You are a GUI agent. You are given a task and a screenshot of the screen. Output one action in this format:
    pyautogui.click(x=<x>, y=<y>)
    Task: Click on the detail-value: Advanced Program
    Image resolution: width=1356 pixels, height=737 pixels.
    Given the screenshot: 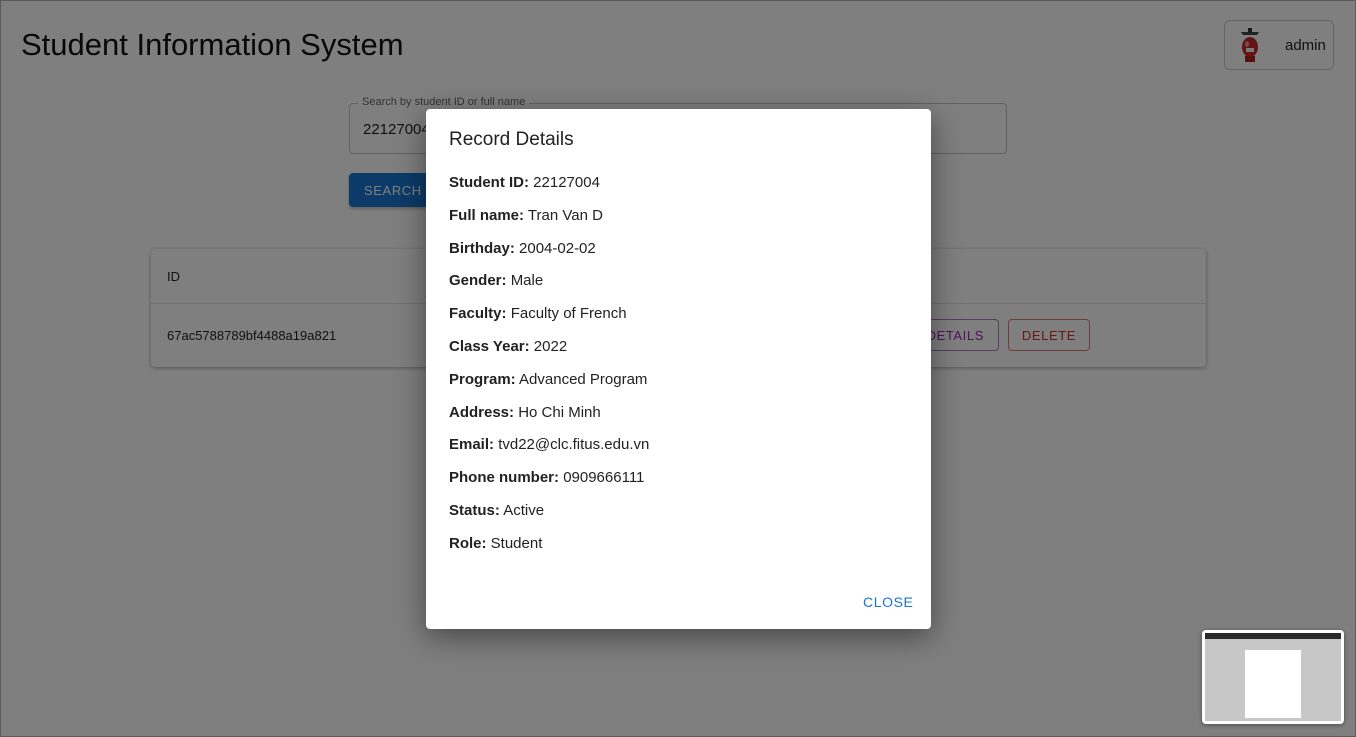 What is the action you would take?
    pyautogui.click(x=583, y=379)
    